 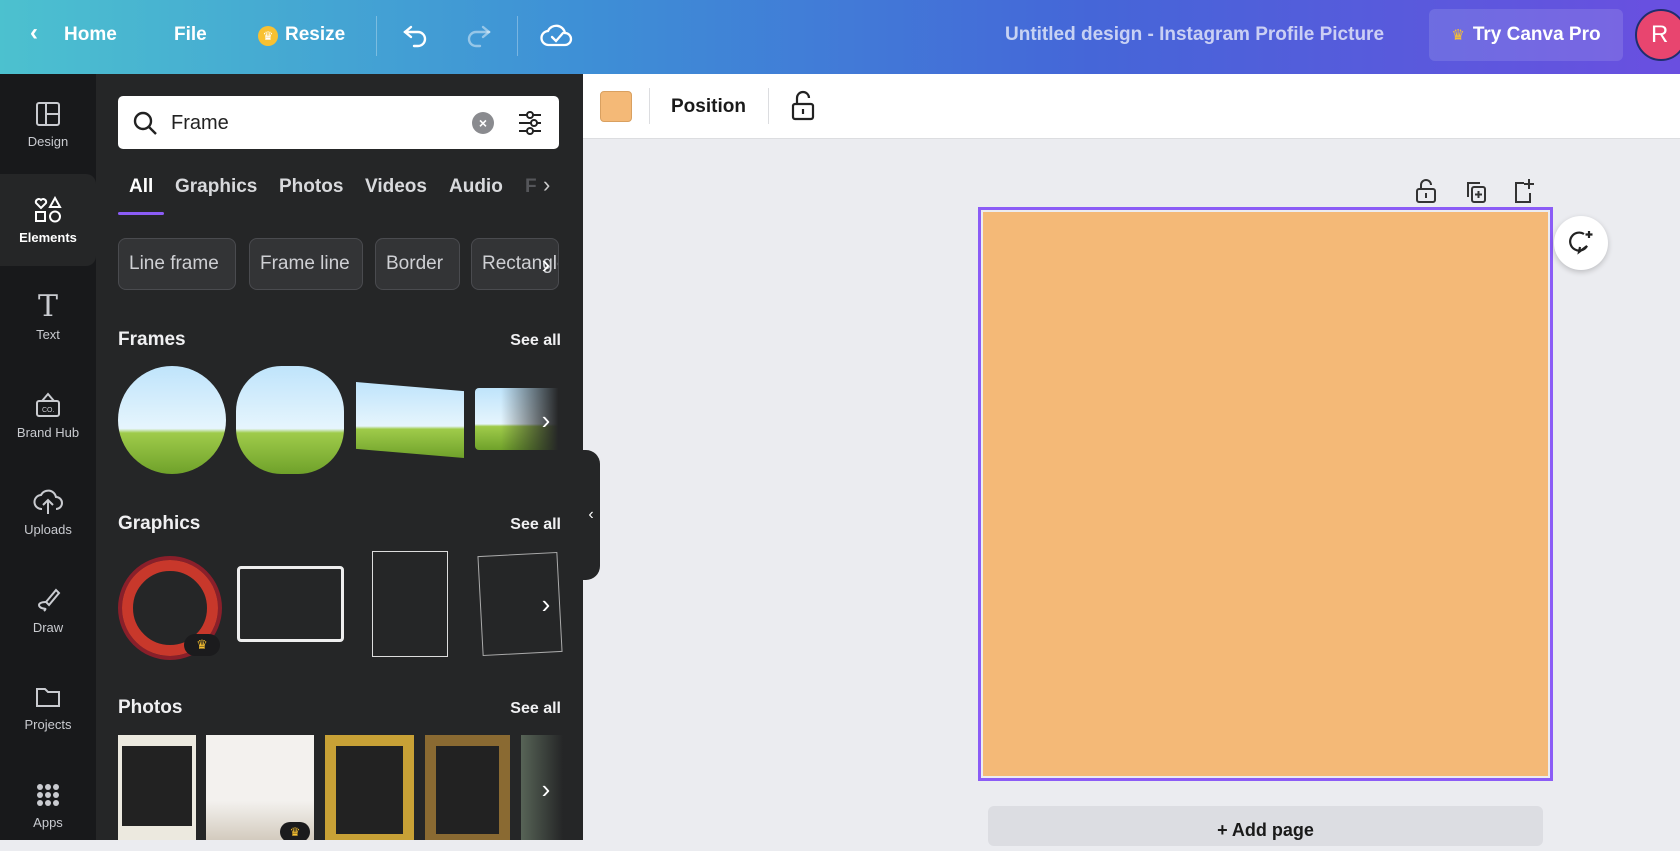 I want to click on skewed-frame-thumbnail, so click(x=410, y=420).